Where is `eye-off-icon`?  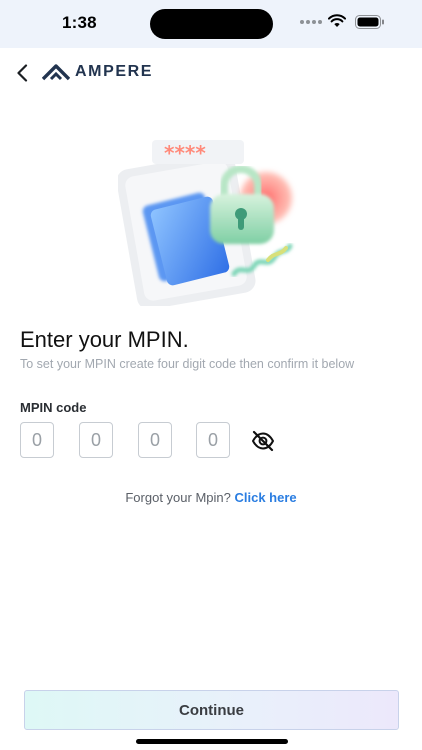 eye-off-icon is located at coordinates (263, 441).